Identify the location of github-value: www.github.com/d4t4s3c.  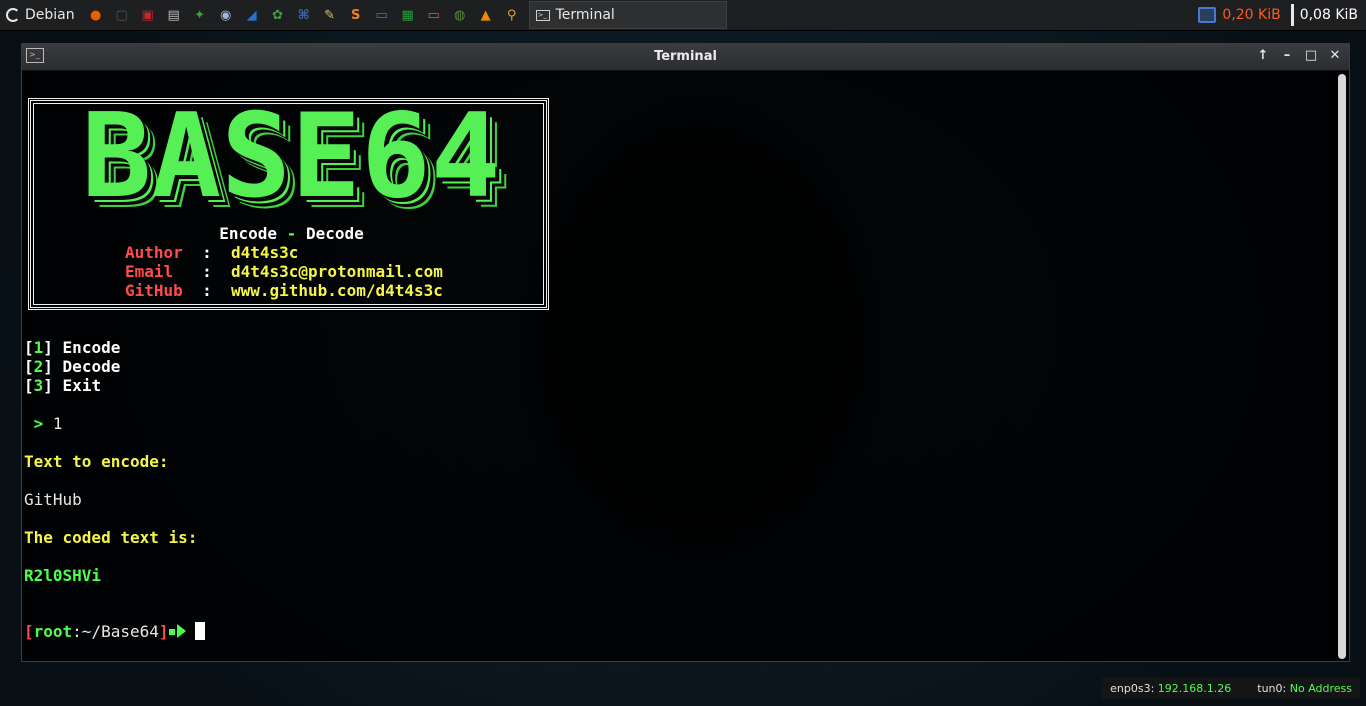
(336, 290).